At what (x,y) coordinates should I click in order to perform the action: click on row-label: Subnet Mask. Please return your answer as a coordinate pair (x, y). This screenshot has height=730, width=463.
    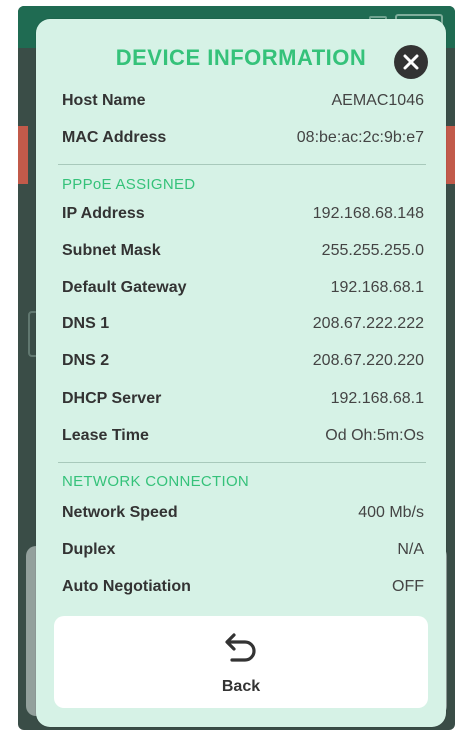
    Looking at the image, I should click on (111, 250).